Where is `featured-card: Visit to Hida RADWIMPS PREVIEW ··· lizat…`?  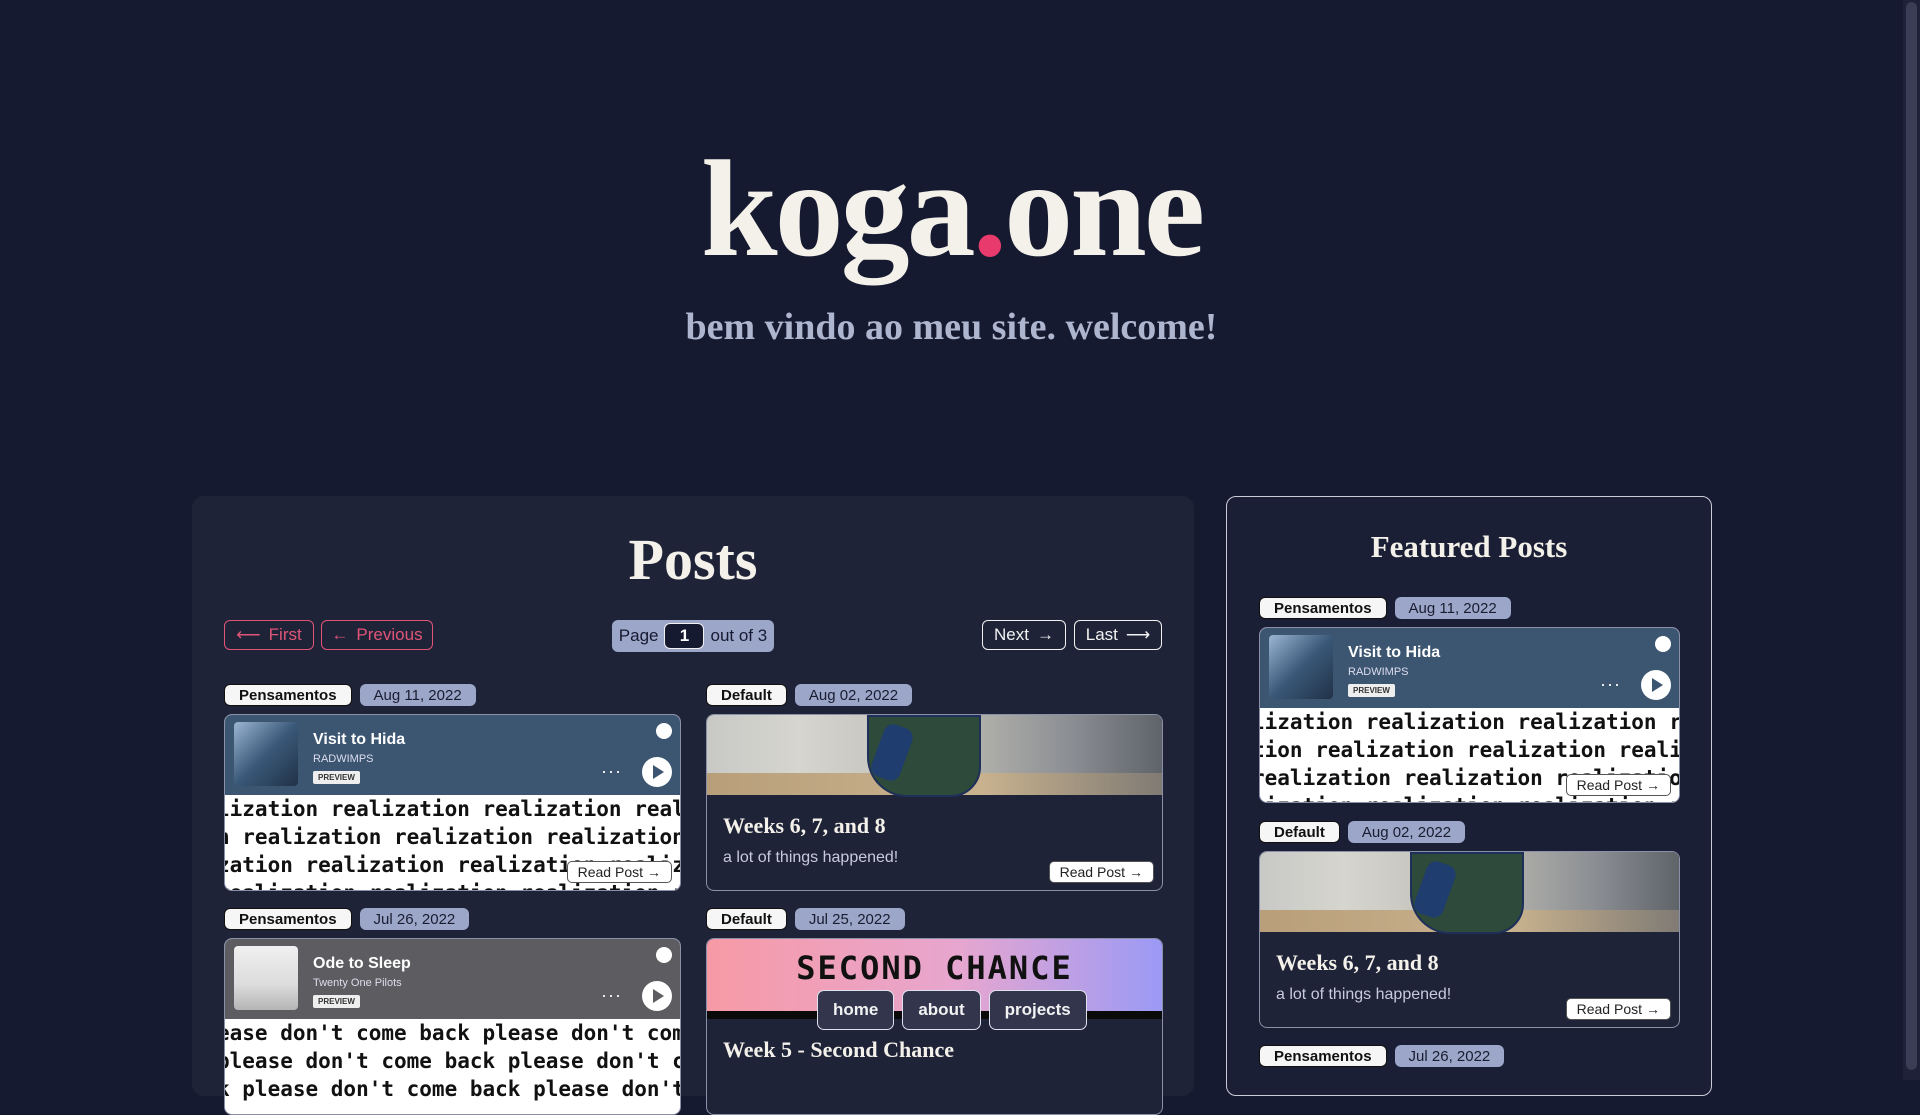
featured-card: Visit to Hida RADWIMPS PREVIEW ··· lizat… is located at coordinates (1469, 715).